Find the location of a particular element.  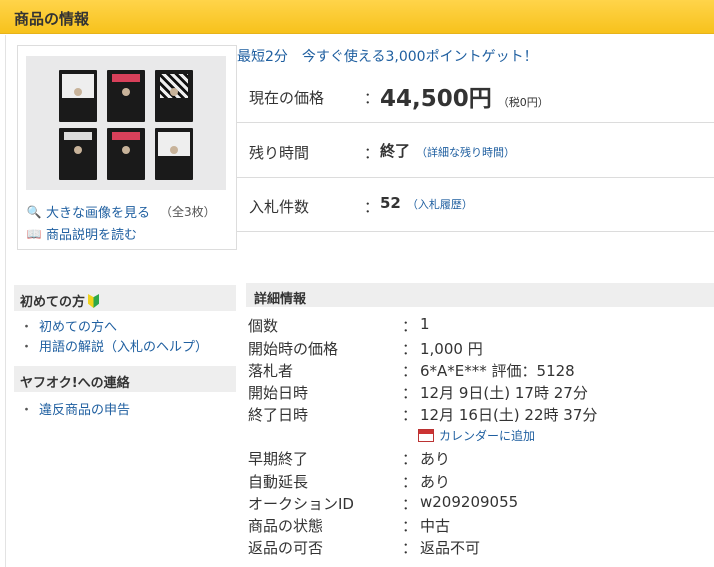

sidebar-item-report-violation: ・違反商品の申告 is located at coordinates (75, 408).